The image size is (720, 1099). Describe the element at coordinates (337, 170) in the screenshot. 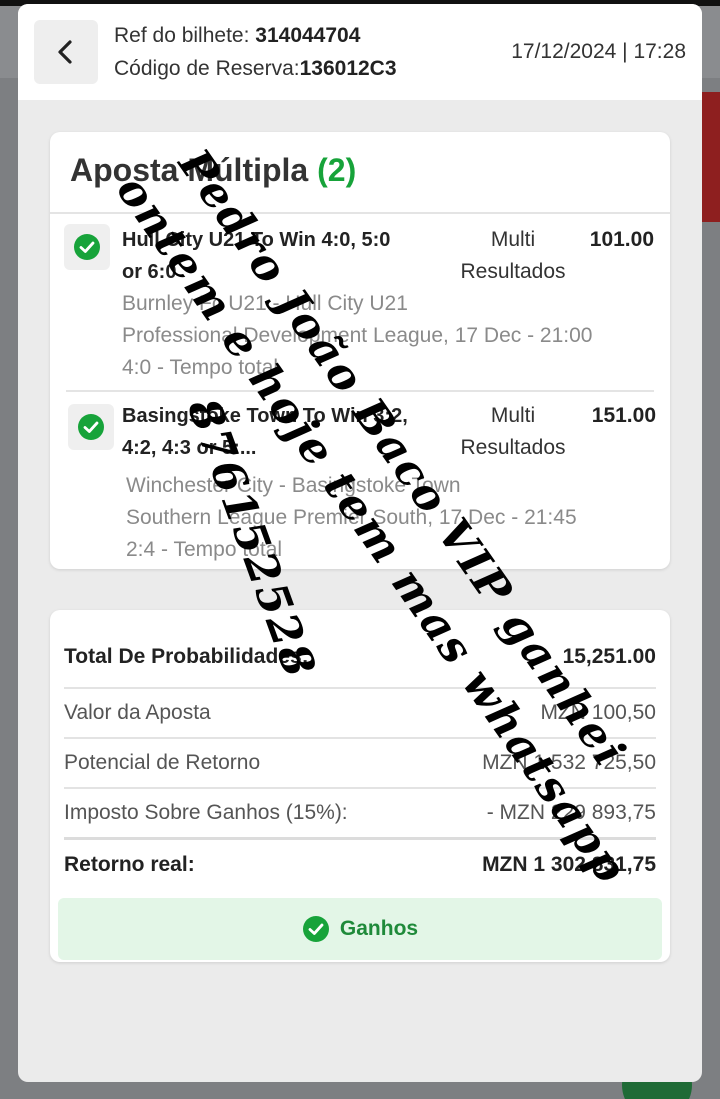

I see `selection-count: (2)` at that location.